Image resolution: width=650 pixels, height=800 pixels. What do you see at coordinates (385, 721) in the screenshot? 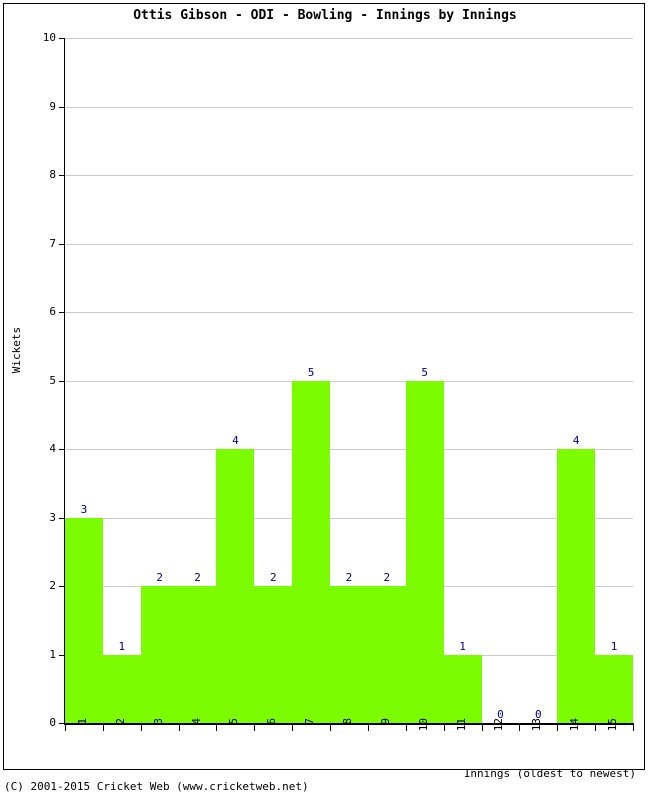
I see `x-axis-label-text: 9` at bounding box center [385, 721].